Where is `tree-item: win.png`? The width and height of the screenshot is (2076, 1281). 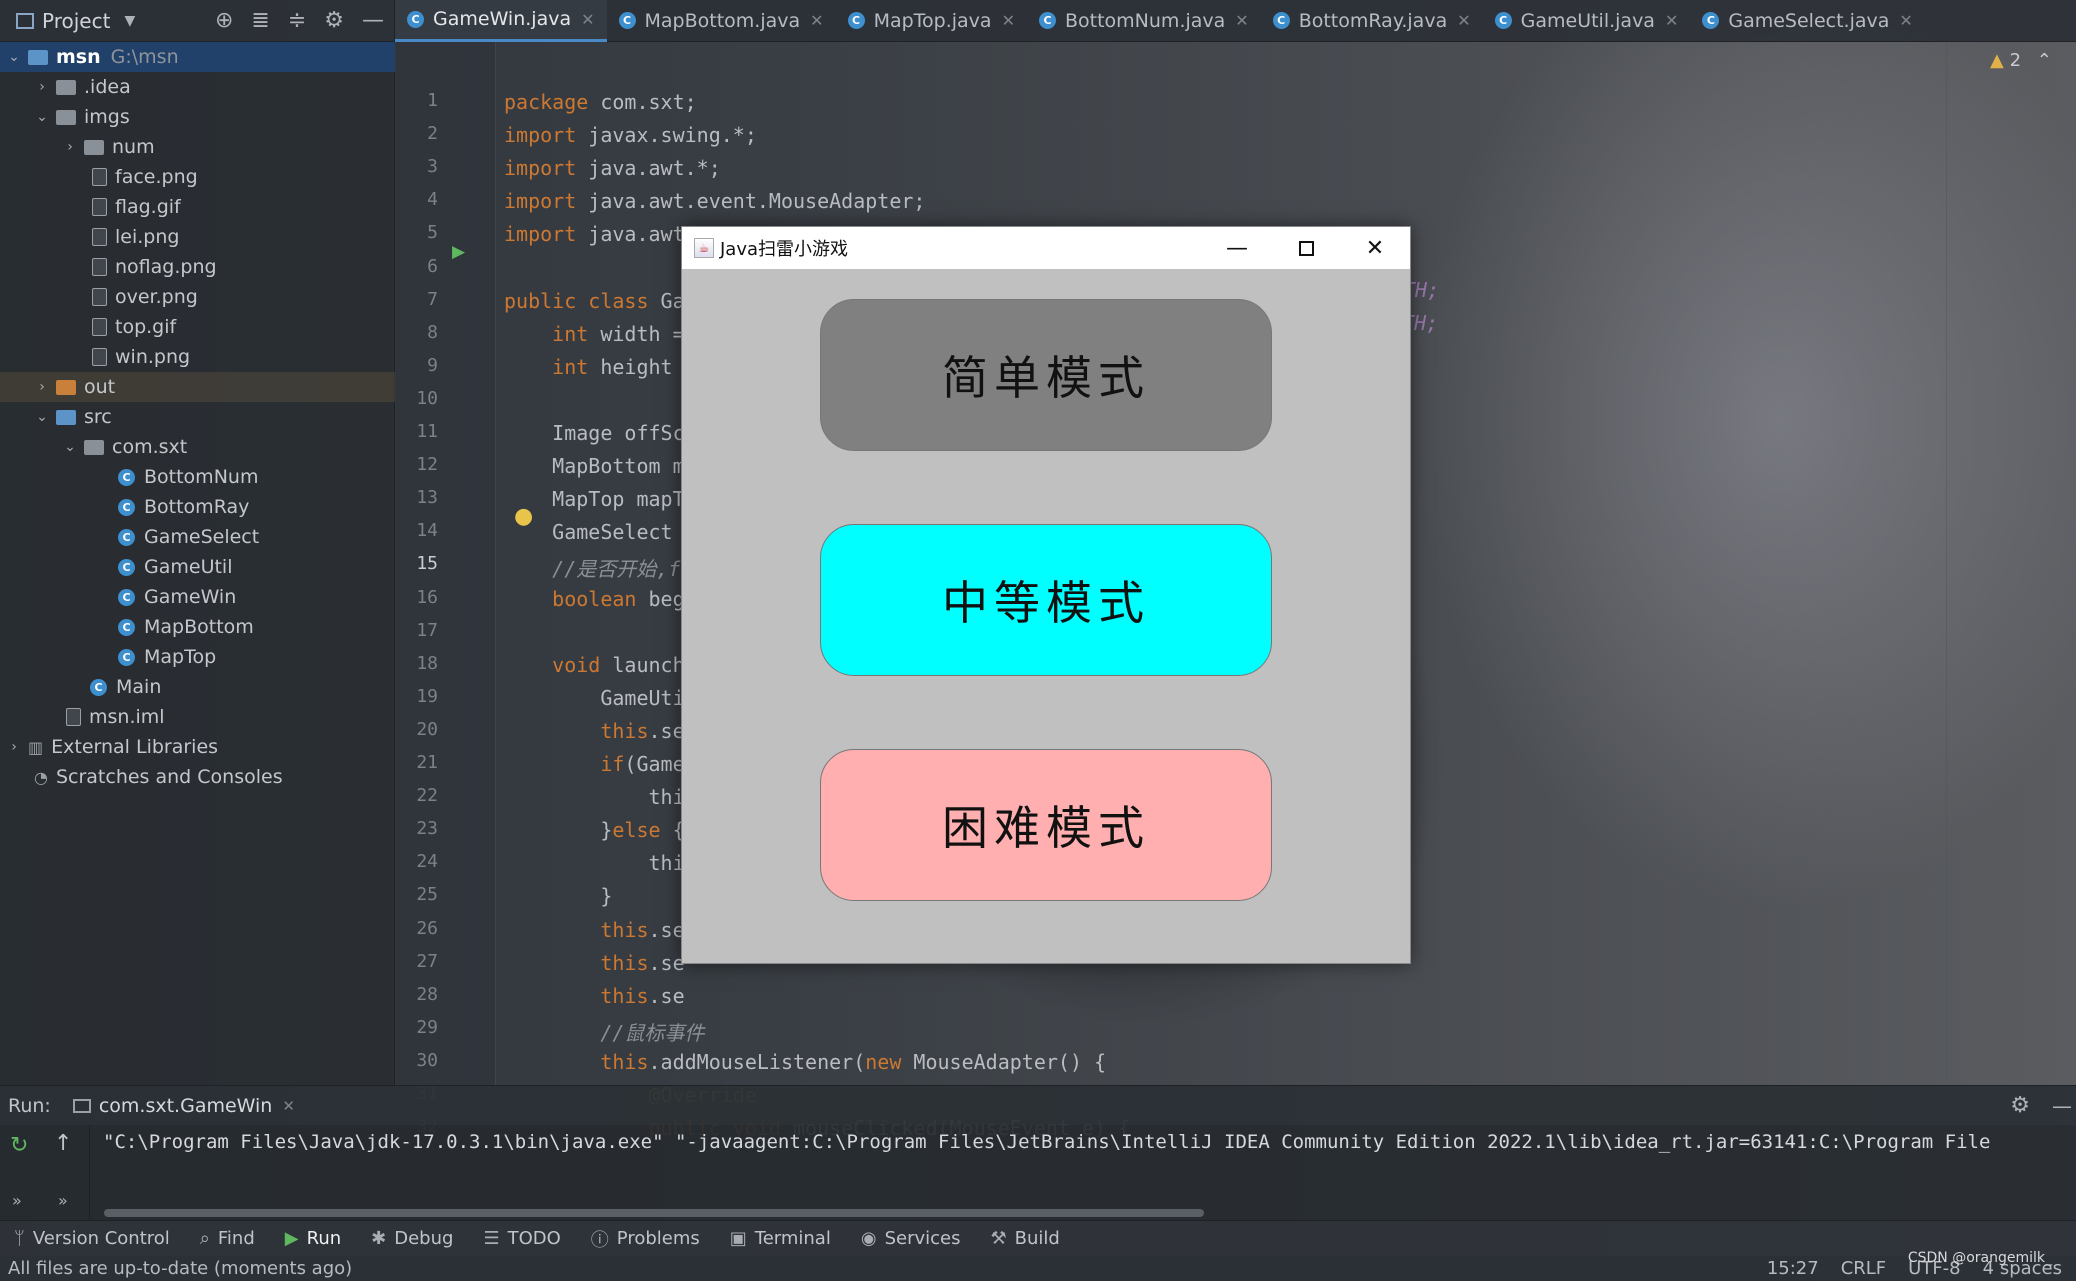 tree-item: win.png is located at coordinates (197, 357).